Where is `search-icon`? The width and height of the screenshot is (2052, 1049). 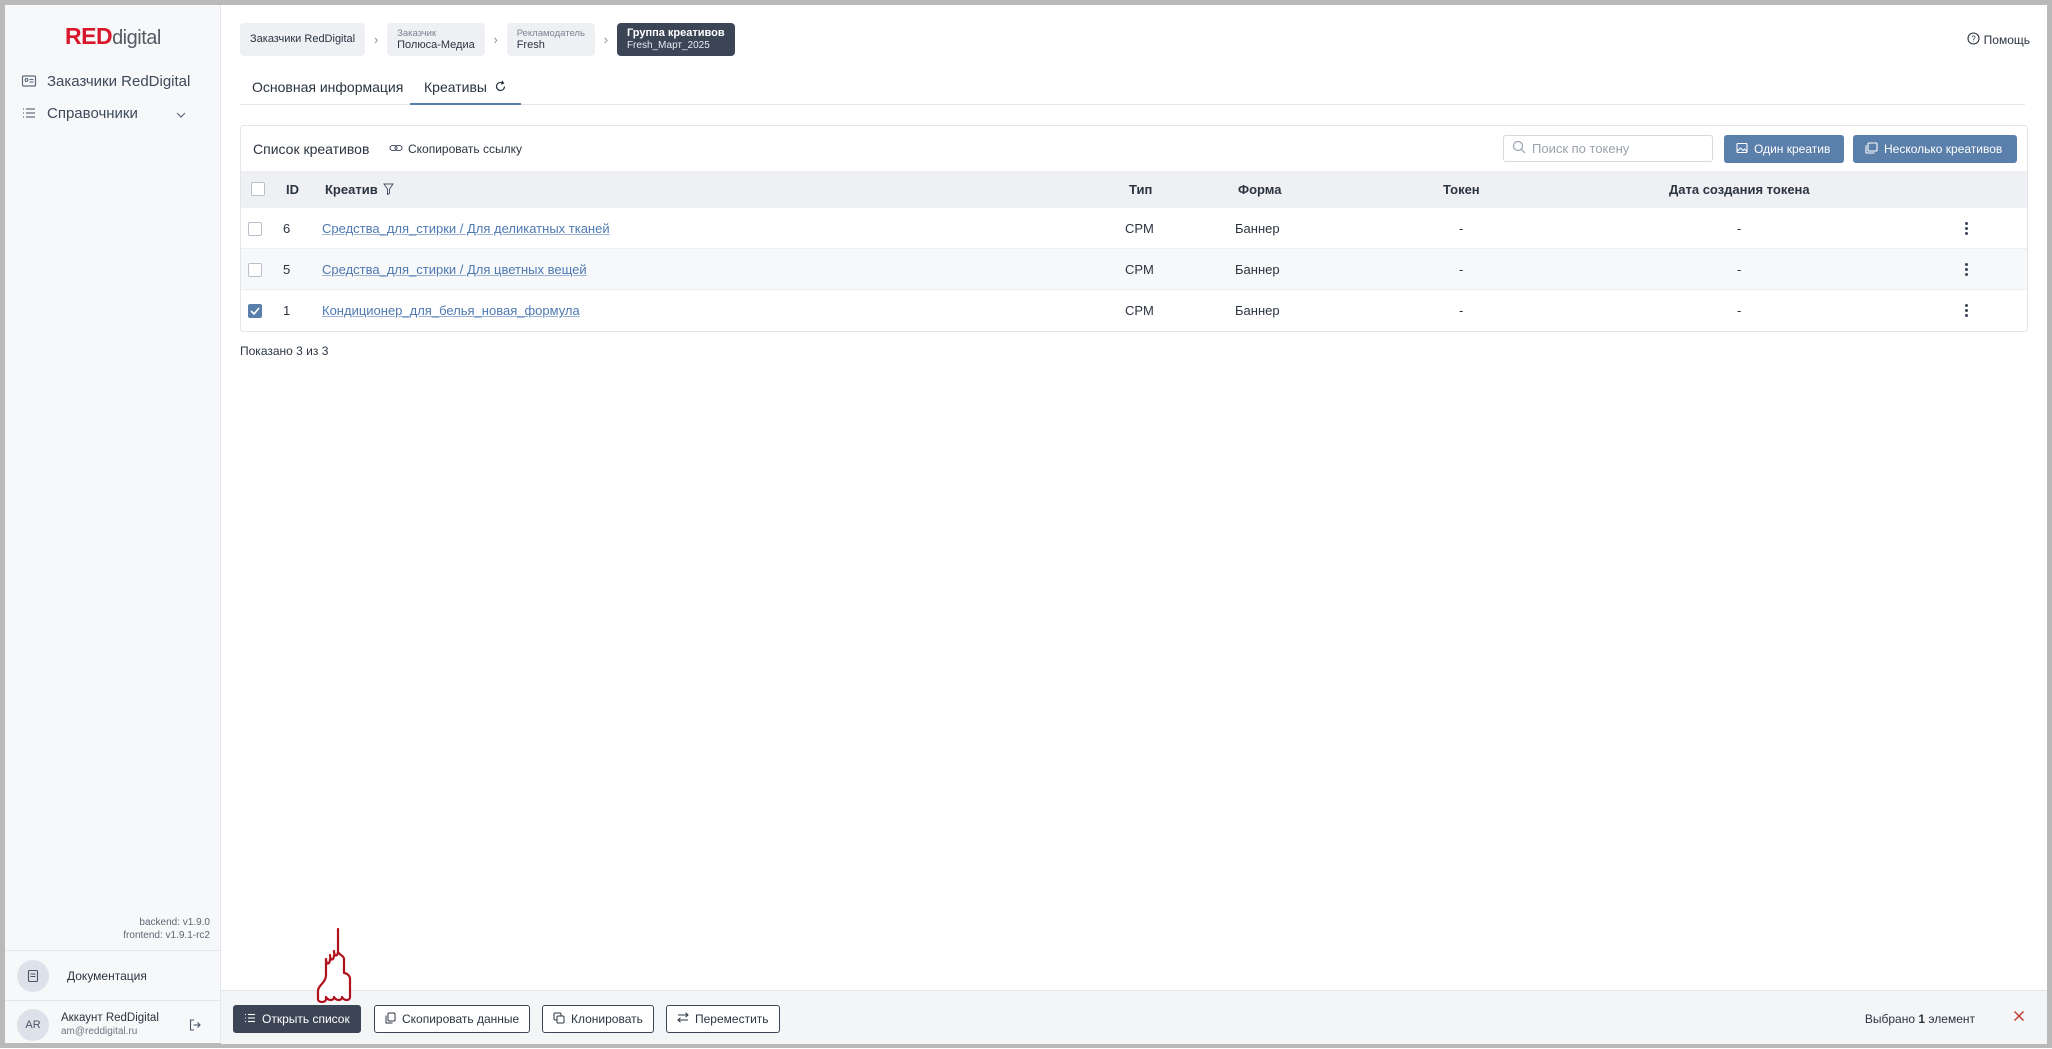 search-icon is located at coordinates (1519, 148).